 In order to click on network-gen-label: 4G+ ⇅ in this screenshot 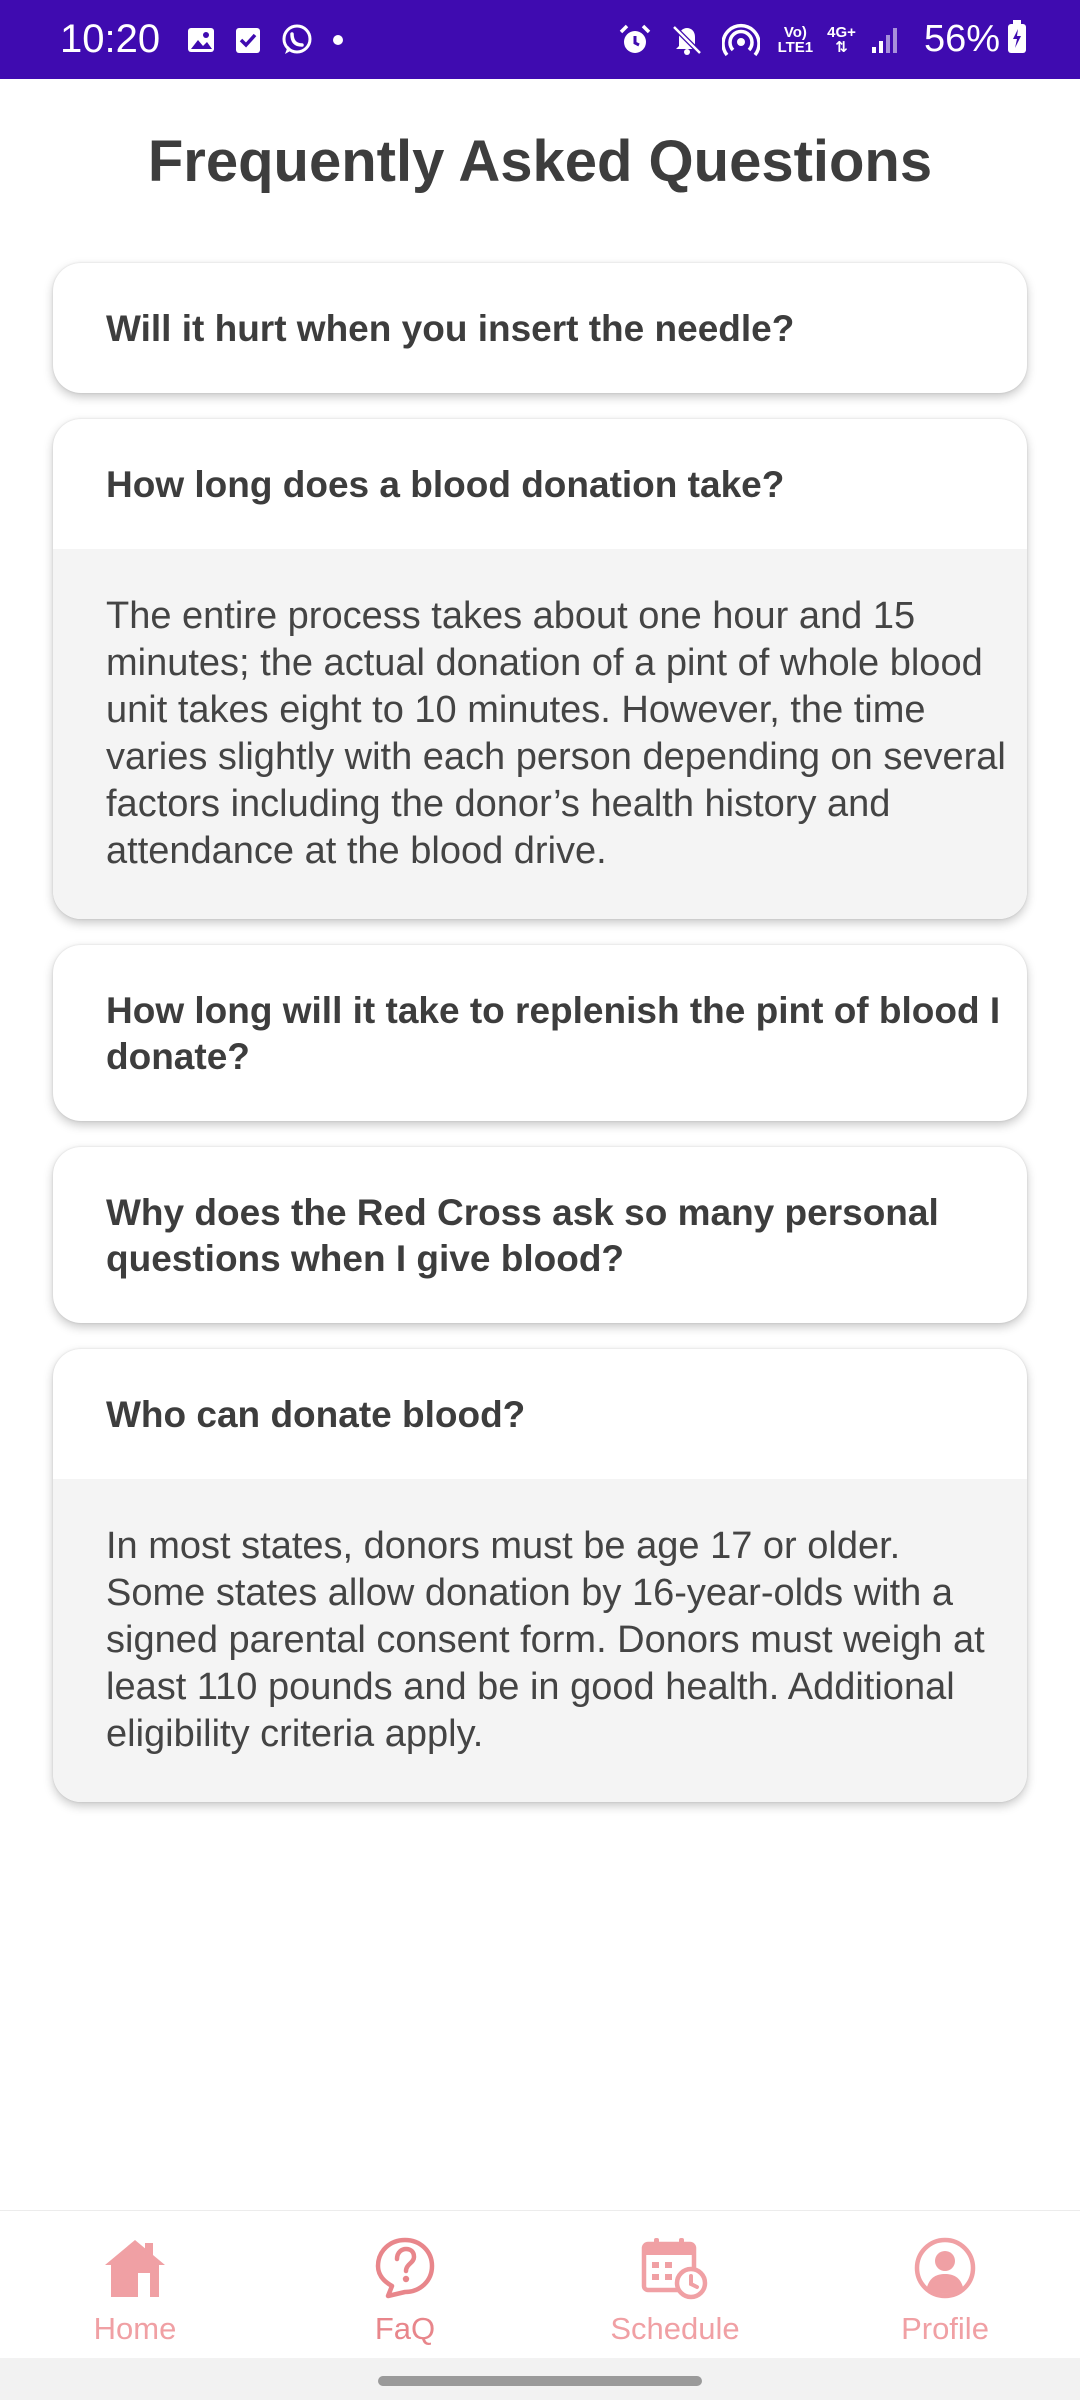, I will do `click(841, 39)`.